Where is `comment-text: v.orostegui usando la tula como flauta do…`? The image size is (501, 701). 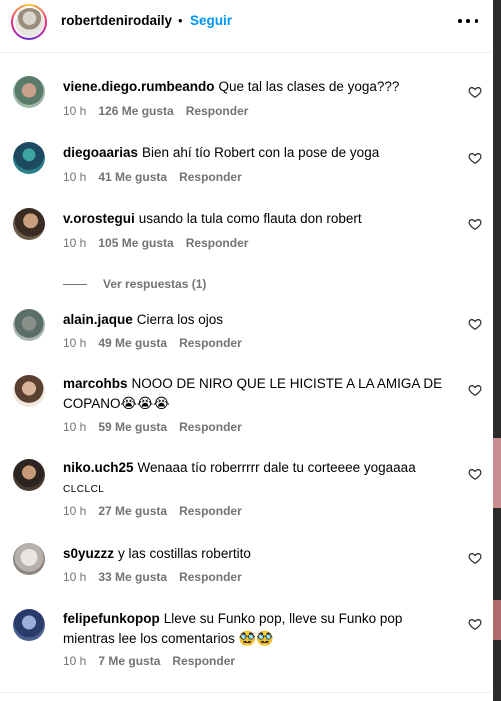 comment-text: v.orostegui usando la tula como flauta do… is located at coordinates (253, 219).